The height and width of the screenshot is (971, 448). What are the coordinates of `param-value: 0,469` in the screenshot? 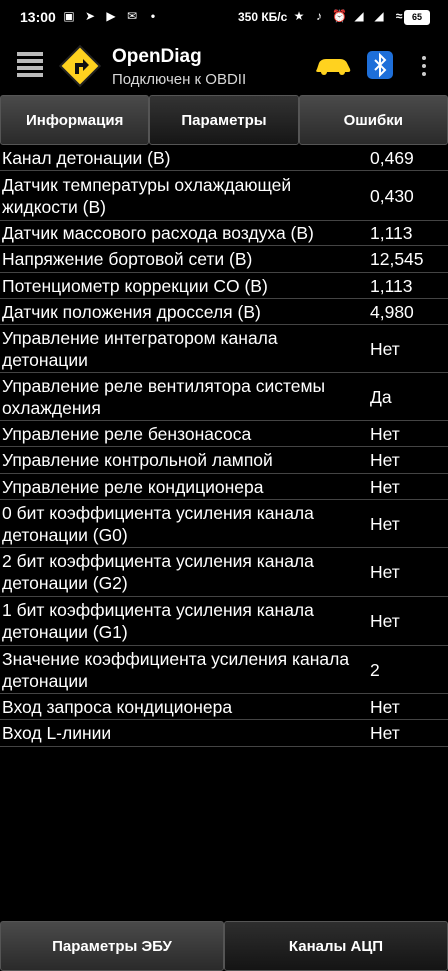 It's located at (392, 158).